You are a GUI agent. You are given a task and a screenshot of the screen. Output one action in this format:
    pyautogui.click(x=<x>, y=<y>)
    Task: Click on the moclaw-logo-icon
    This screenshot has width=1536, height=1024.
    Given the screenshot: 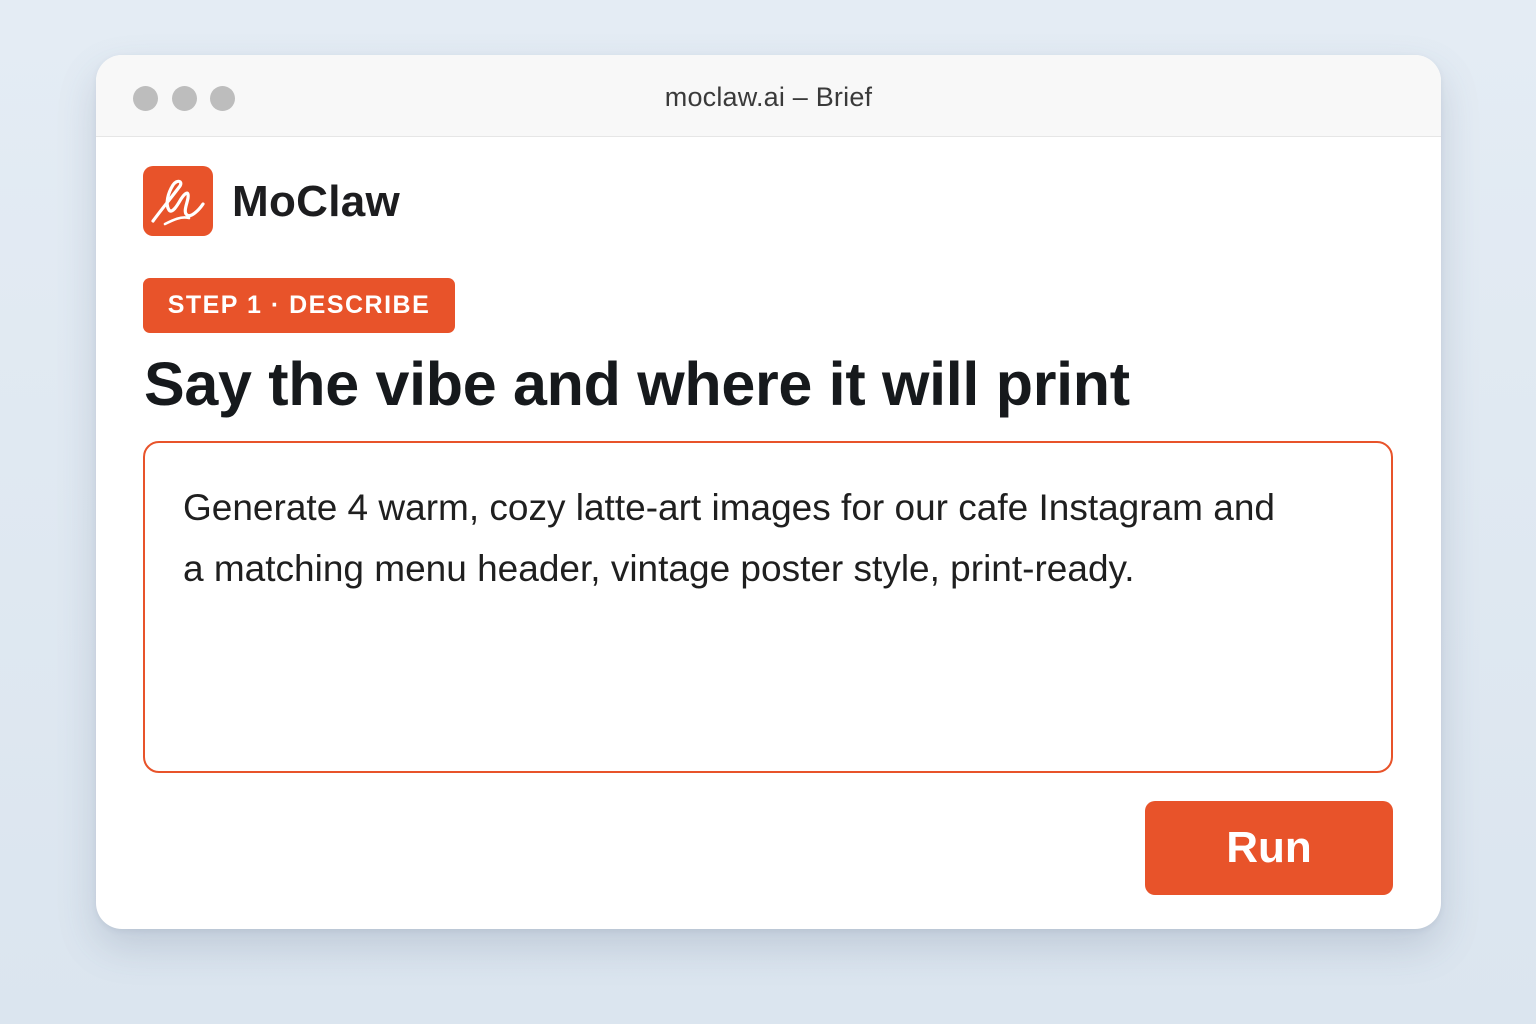 What is the action you would take?
    pyautogui.click(x=178, y=201)
    